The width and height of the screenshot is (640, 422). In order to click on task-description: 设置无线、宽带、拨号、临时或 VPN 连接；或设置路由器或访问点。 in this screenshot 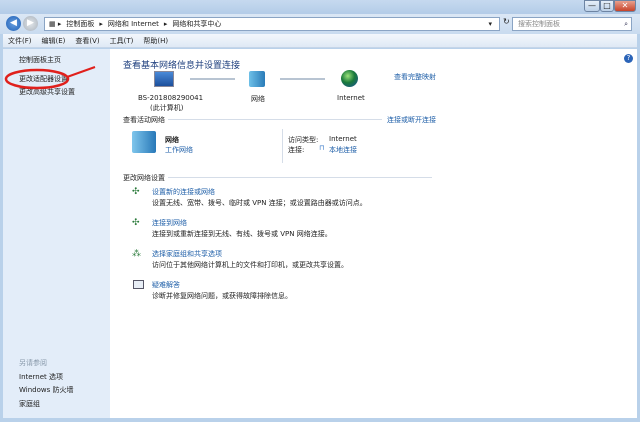, I will do `click(259, 203)`.